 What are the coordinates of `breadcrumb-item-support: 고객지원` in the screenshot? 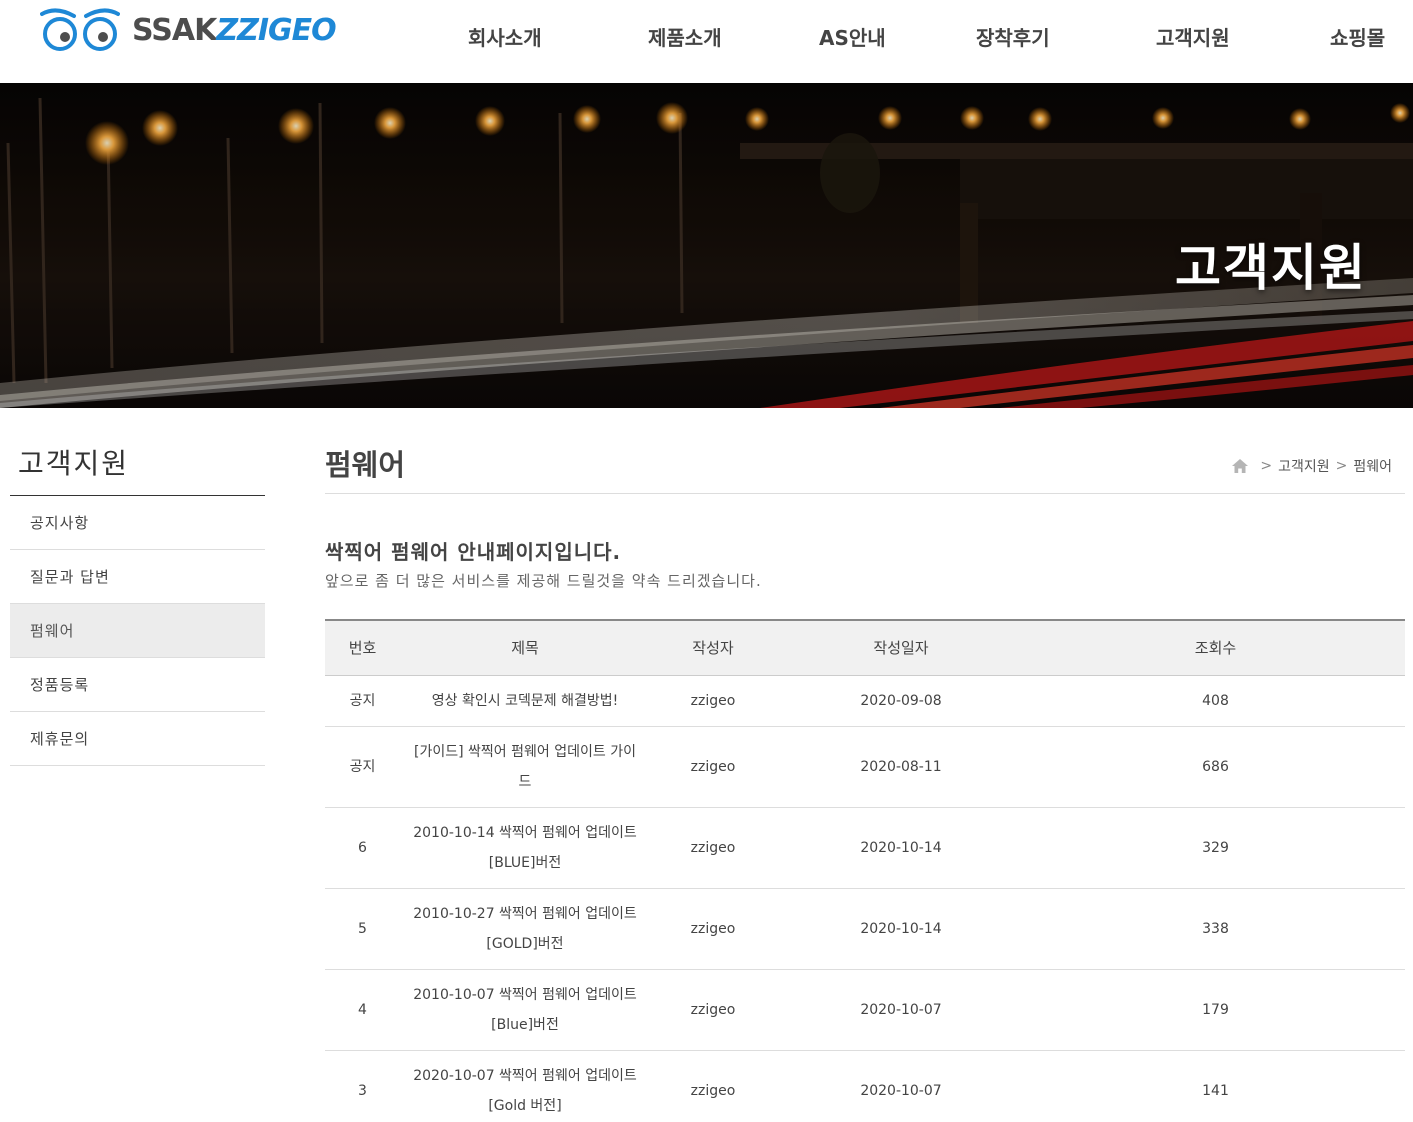 It's located at (1304, 466).